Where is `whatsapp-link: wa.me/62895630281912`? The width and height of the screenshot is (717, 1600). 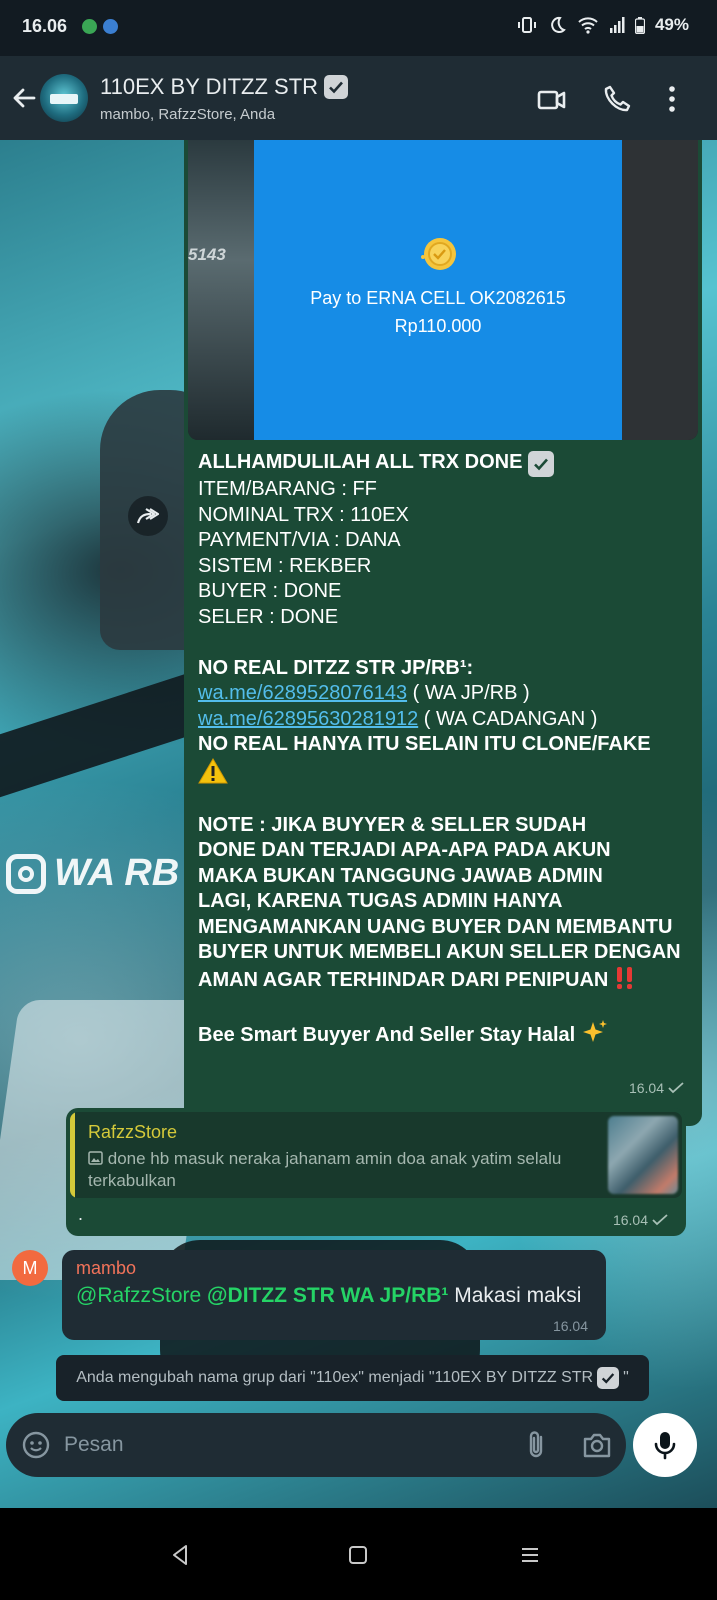
whatsapp-link: wa.me/62895630281912 is located at coordinates (308, 719).